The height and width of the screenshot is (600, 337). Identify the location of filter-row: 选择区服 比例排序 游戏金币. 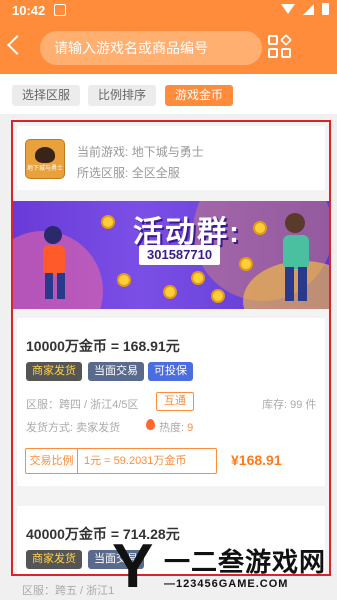
(168, 94).